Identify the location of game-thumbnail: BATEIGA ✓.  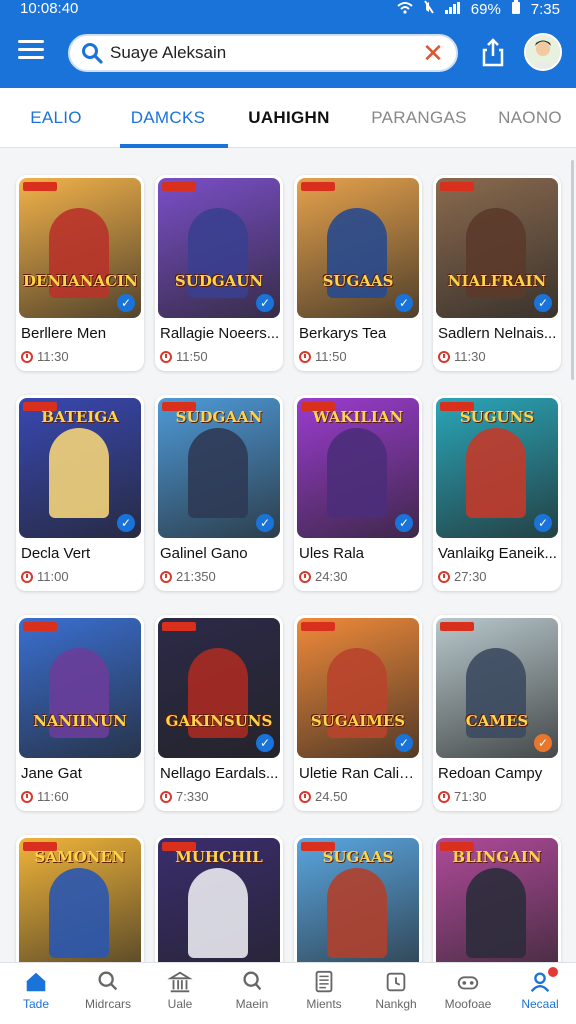
(80, 468).